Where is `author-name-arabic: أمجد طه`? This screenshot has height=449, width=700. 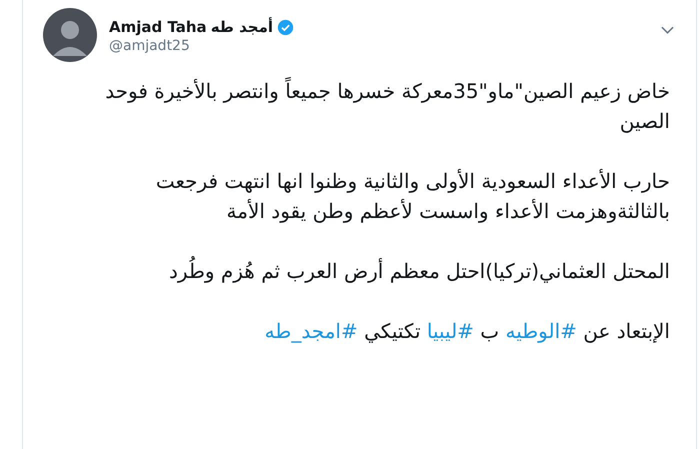
author-name-arabic: أمجد طه is located at coordinates (242, 27).